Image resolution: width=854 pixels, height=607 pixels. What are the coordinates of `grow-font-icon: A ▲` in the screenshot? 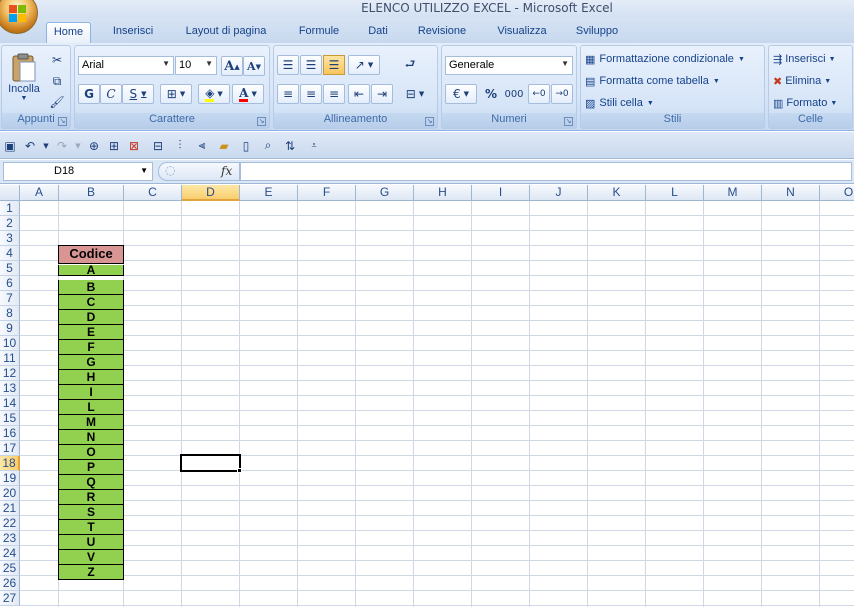 It's located at (232, 66).